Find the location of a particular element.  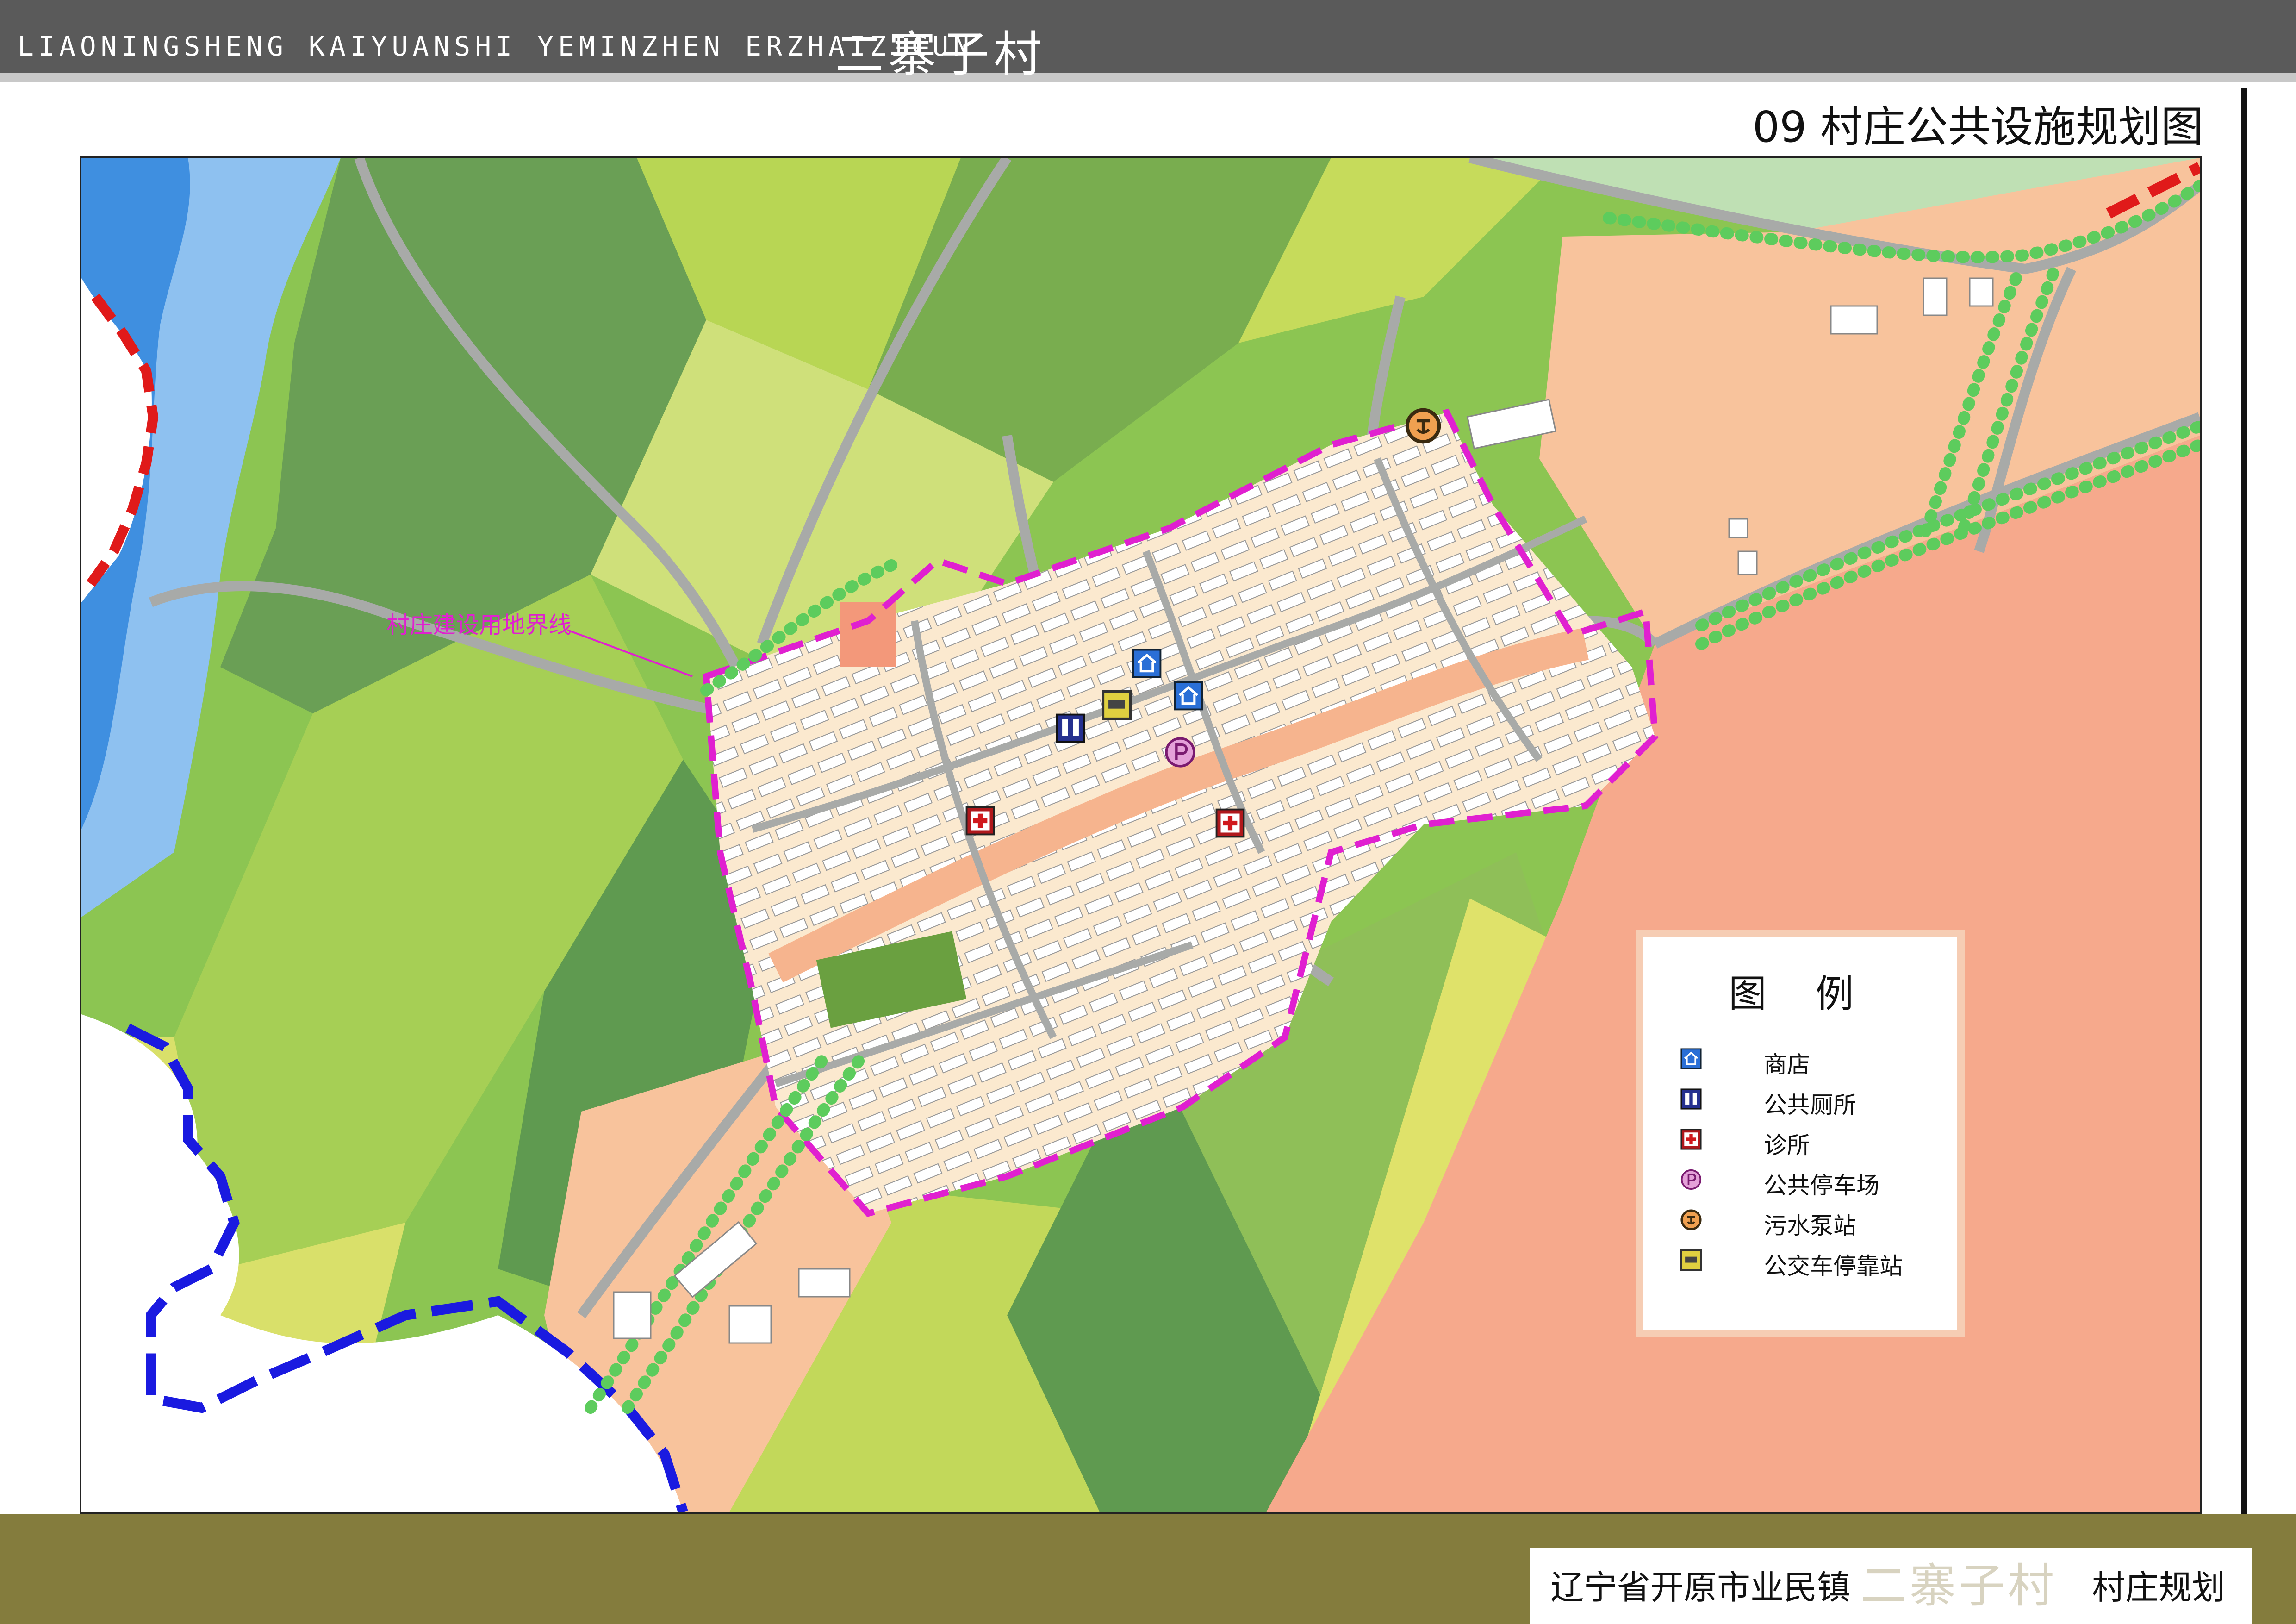

header-village-name: 二寨子村 is located at coordinates (941, 54).